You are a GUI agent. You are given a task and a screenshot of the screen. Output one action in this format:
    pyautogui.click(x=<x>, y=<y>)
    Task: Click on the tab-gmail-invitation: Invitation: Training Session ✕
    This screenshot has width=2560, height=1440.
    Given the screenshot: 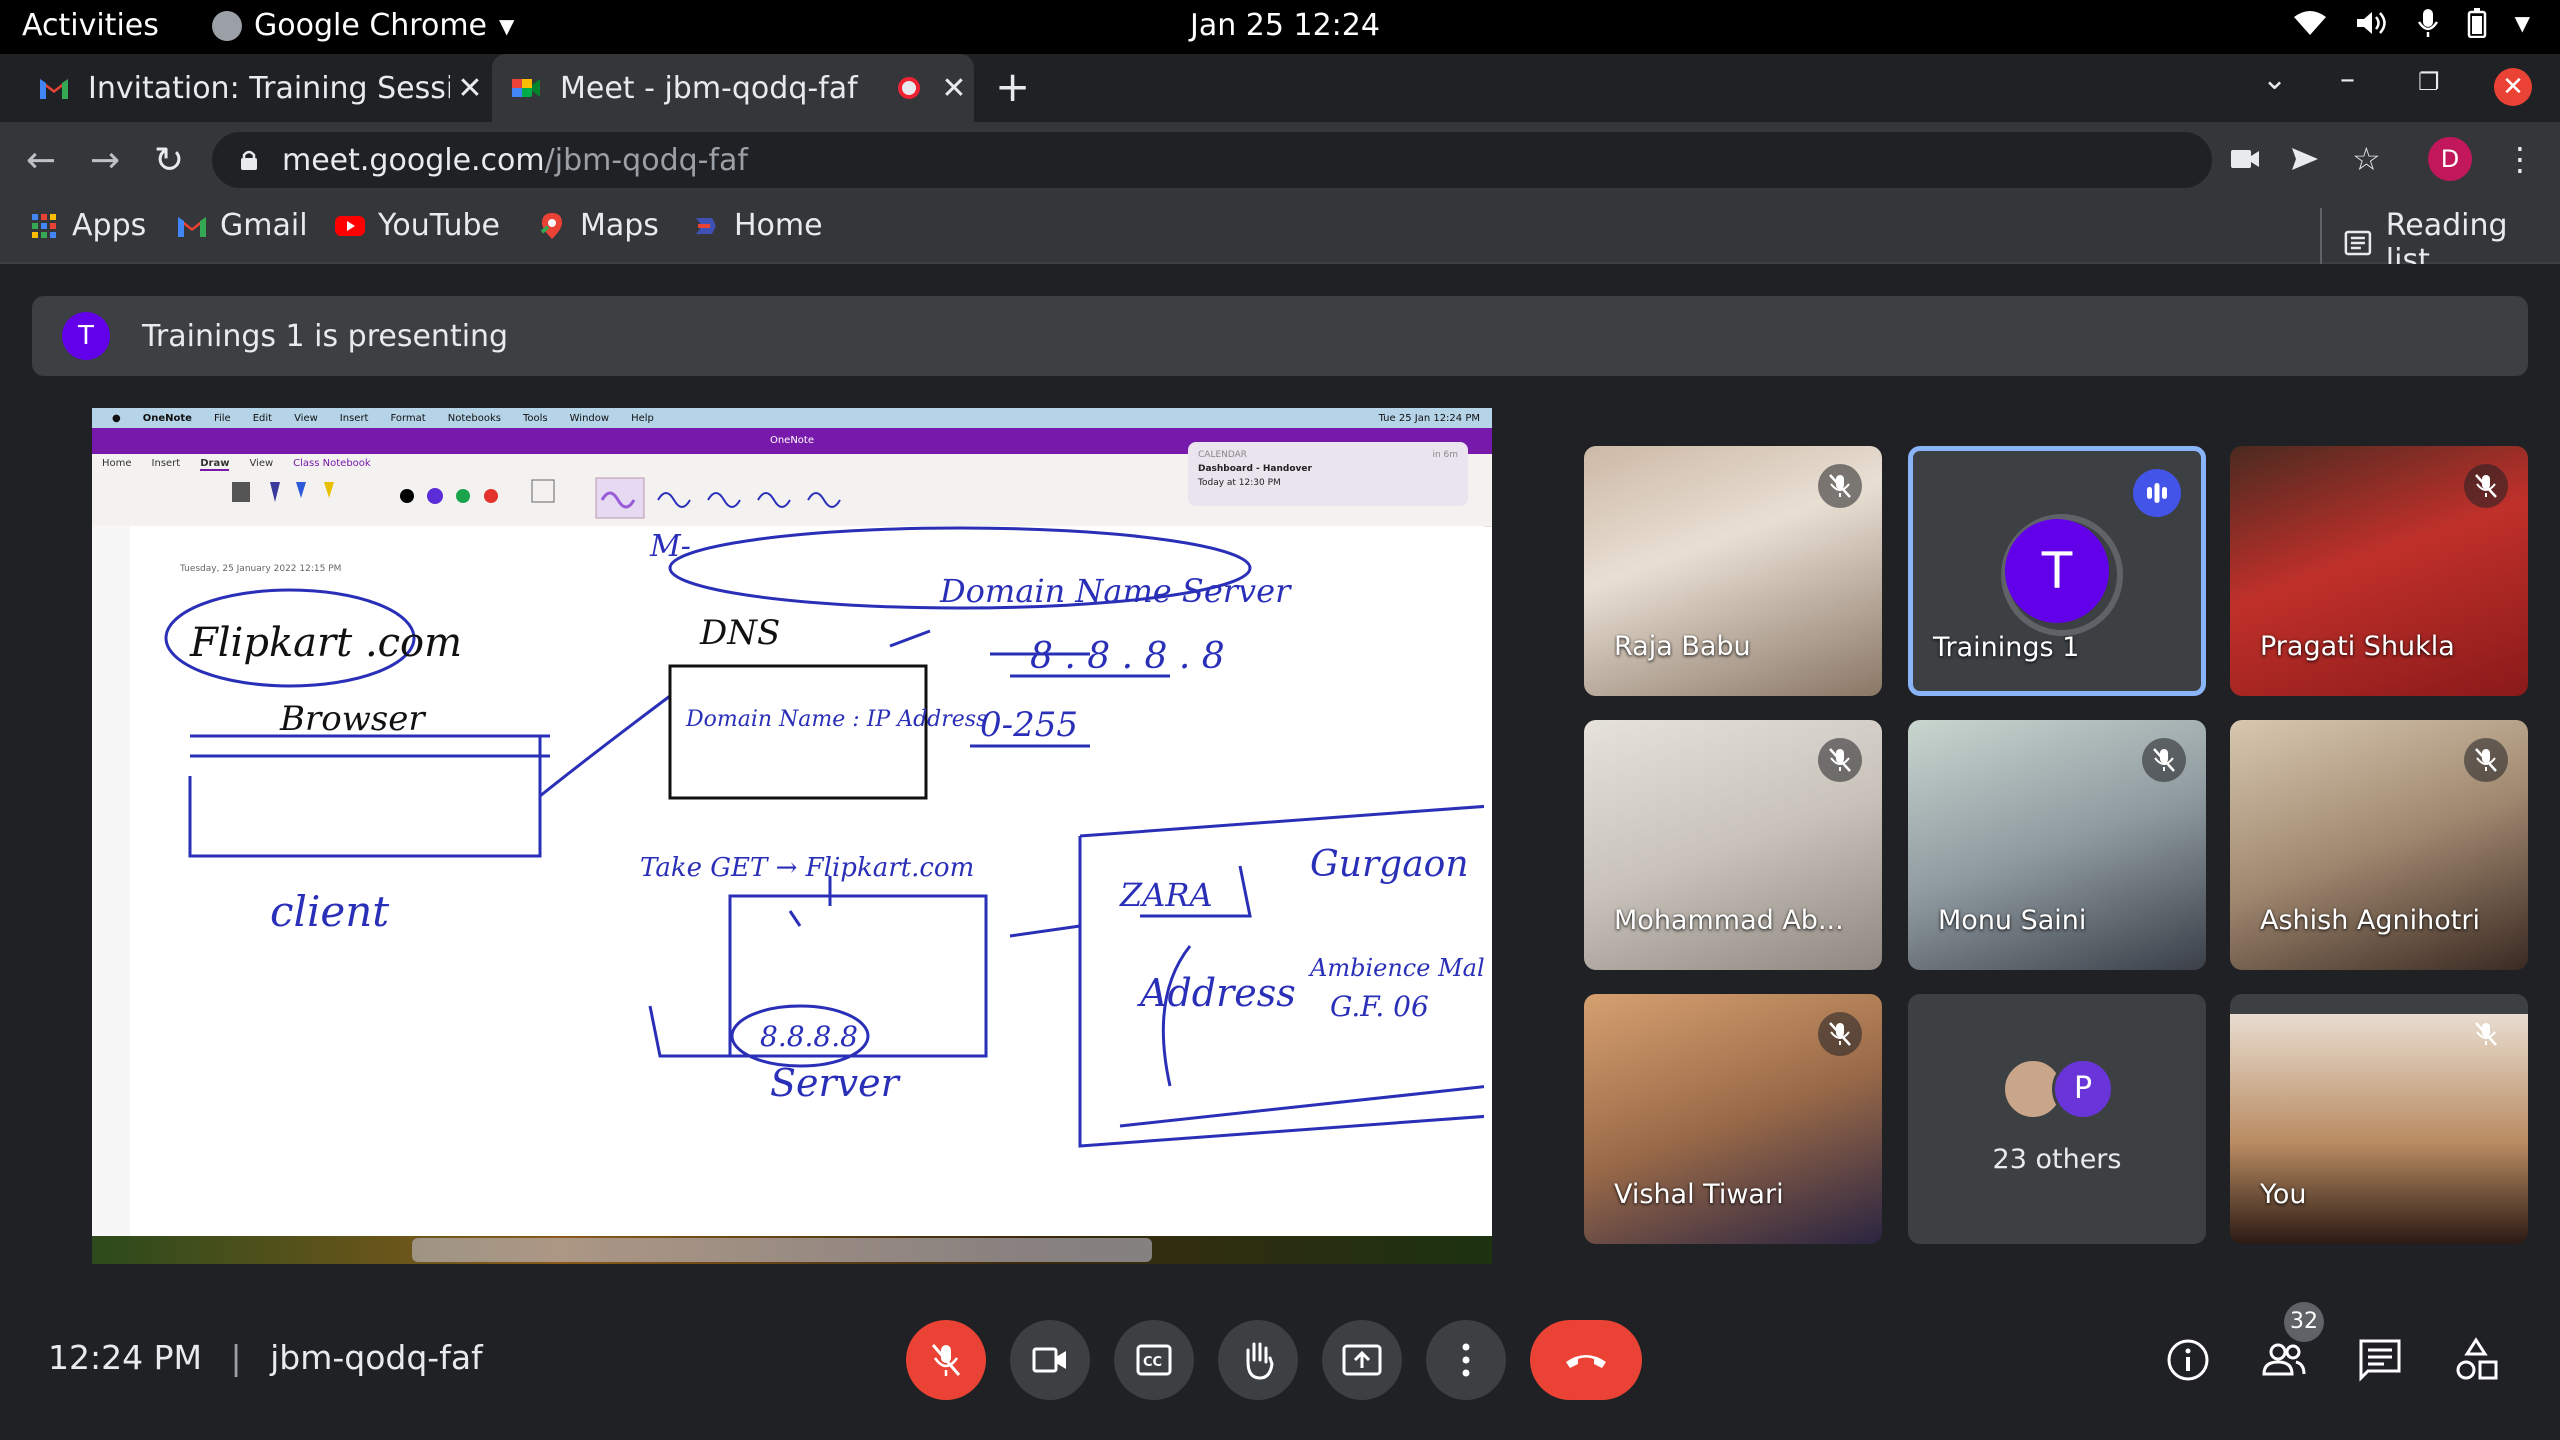 What is the action you would take?
    pyautogui.click(x=255, y=88)
    